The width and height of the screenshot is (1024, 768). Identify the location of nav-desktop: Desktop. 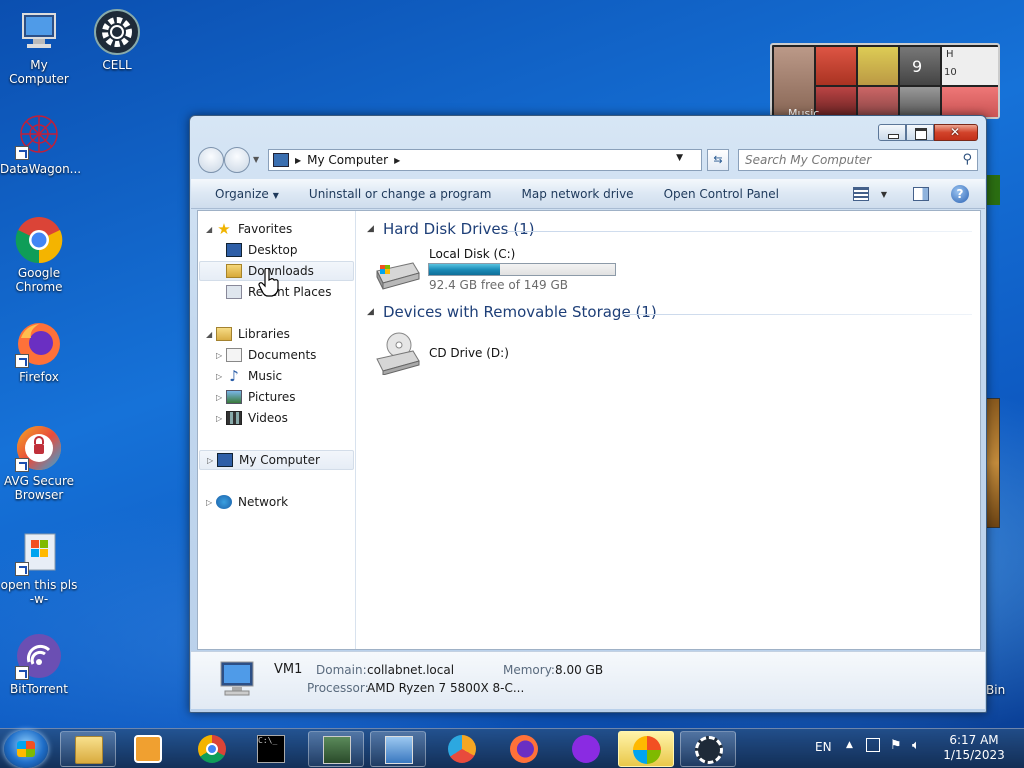
(262, 250).